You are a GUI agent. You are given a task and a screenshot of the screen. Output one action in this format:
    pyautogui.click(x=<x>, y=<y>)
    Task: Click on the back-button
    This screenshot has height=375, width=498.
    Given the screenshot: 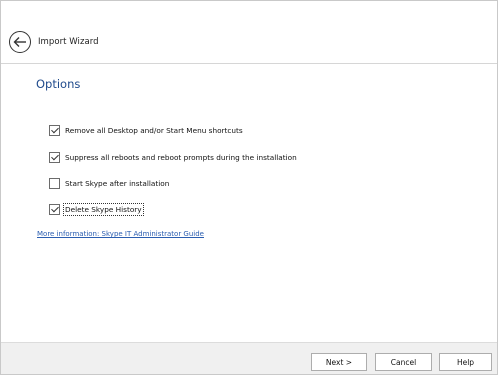 What is the action you would take?
    pyautogui.click(x=20, y=42)
    